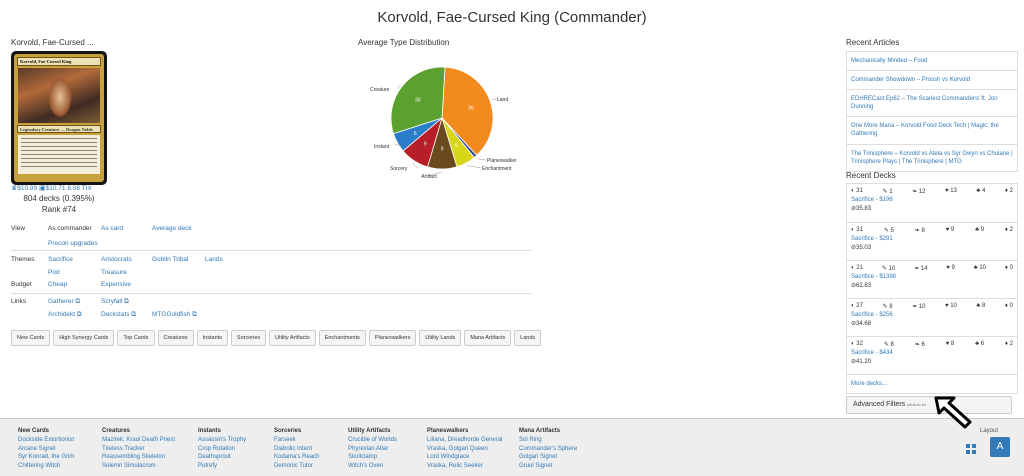 The width and height of the screenshot is (1024, 476). What do you see at coordinates (79, 188) in the screenshot?
I see `price-link-3: 8.08 TIX` at bounding box center [79, 188].